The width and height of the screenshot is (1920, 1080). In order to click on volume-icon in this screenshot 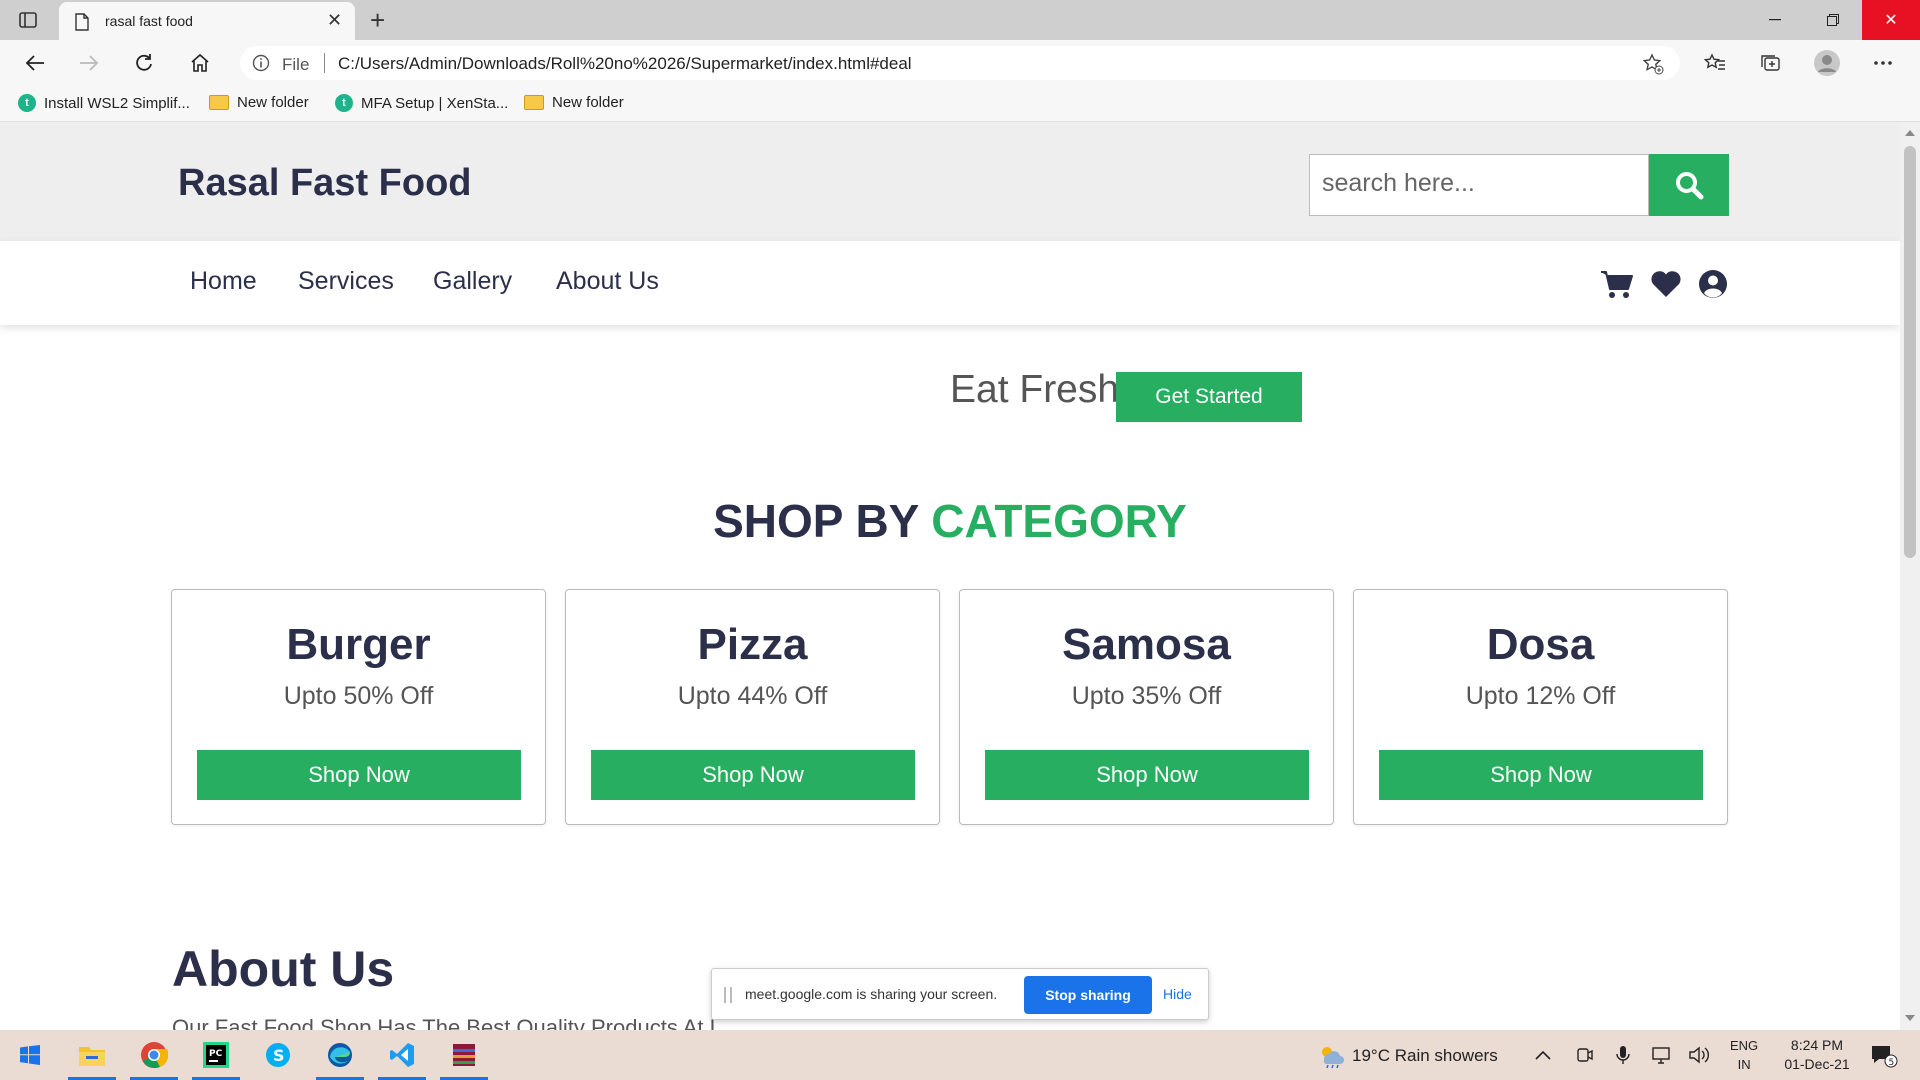, I will do `click(1699, 1055)`.